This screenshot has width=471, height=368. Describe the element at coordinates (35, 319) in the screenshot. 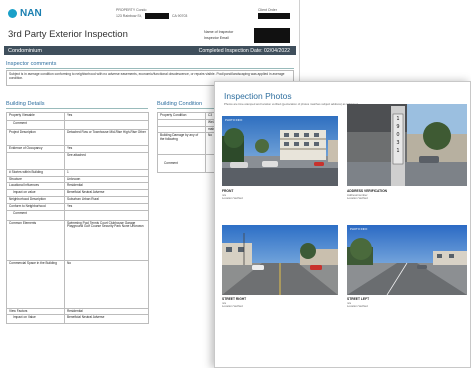

I see `row-label: Impact on Value` at that location.